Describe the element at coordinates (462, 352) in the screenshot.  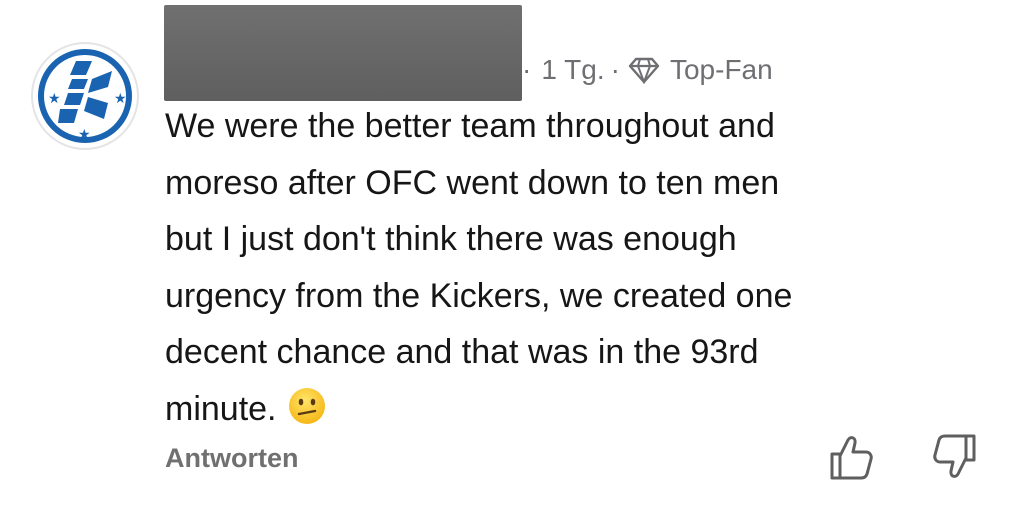
I see `comment-line: decent chance and that was in the 93rd` at that location.